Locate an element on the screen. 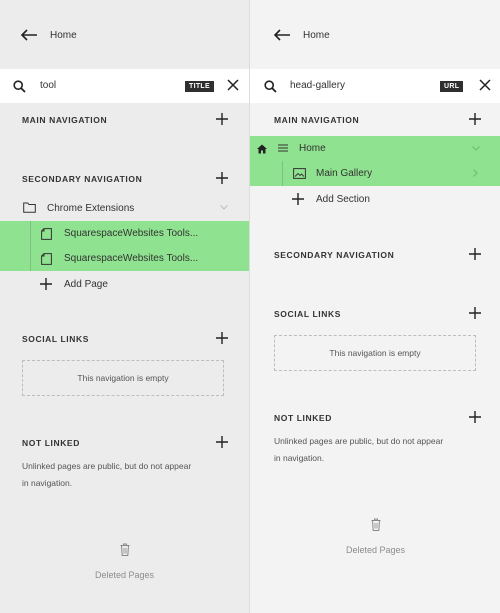 This screenshot has width=500, height=613. list-item-gallery: Main Gallery is located at coordinates (375, 173).